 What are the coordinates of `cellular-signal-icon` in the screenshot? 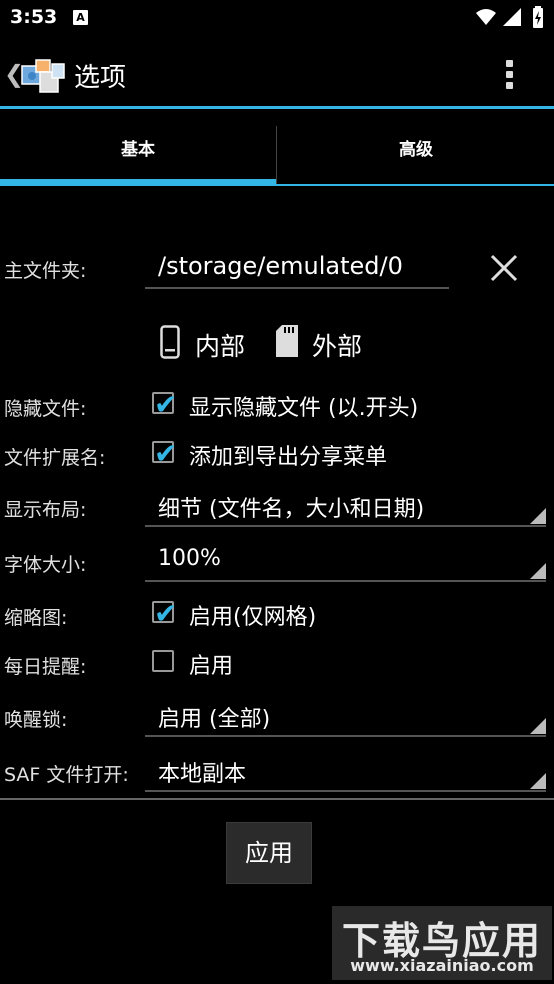 It's located at (512, 17).